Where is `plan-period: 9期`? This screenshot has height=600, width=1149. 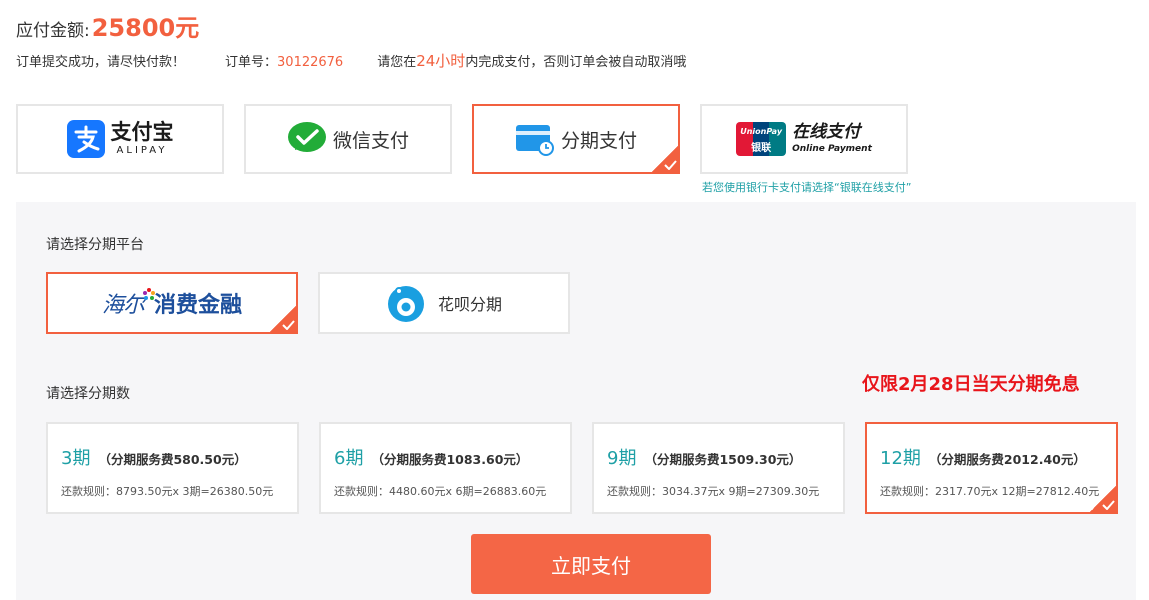
plan-period: 9期 is located at coordinates (622, 458).